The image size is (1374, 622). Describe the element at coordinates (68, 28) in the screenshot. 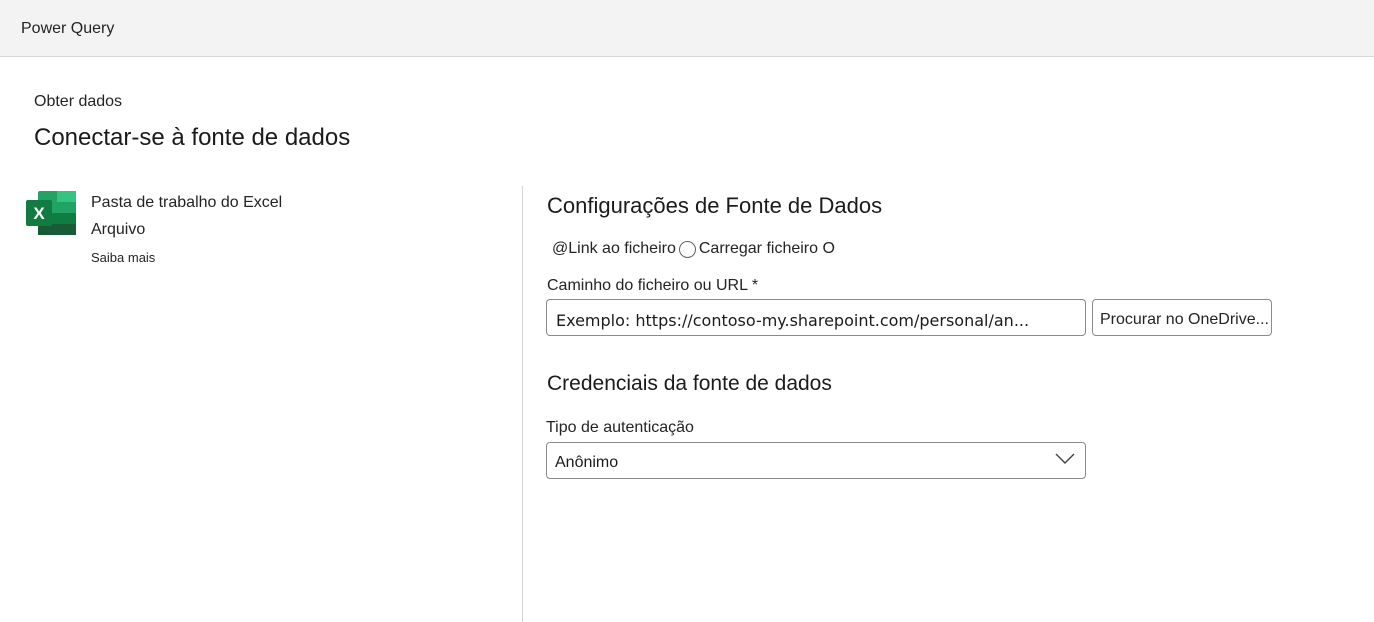

I see `app-title: Power Query` at that location.